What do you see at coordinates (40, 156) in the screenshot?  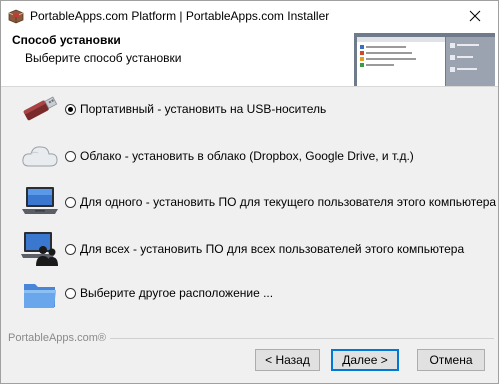 I see `cloud-icon` at bounding box center [40, 156].